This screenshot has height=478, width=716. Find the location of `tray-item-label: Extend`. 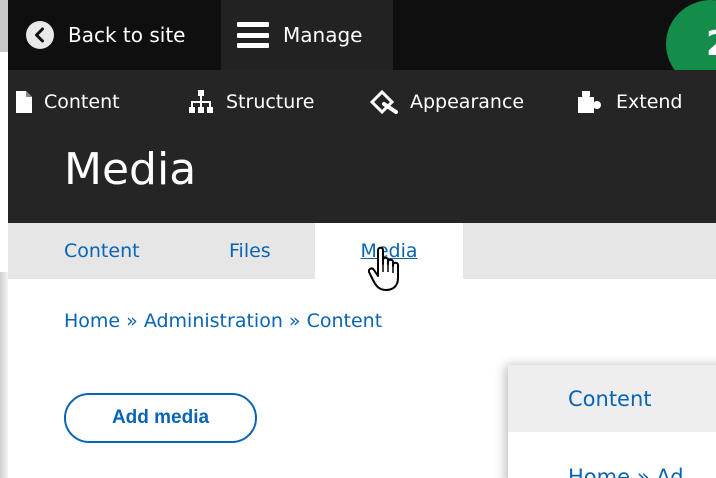

tray-item-label: Extend is located at coordinates (649, 102).